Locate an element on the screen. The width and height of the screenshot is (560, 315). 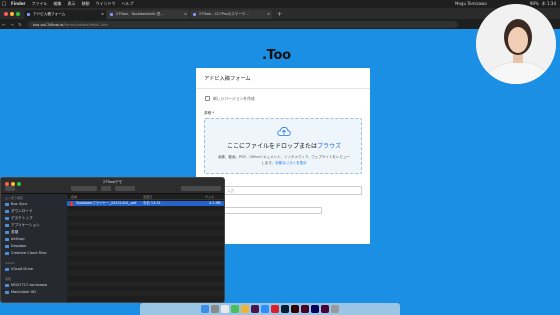
clock: 木 1:34 is located at coordinates (549, 4).